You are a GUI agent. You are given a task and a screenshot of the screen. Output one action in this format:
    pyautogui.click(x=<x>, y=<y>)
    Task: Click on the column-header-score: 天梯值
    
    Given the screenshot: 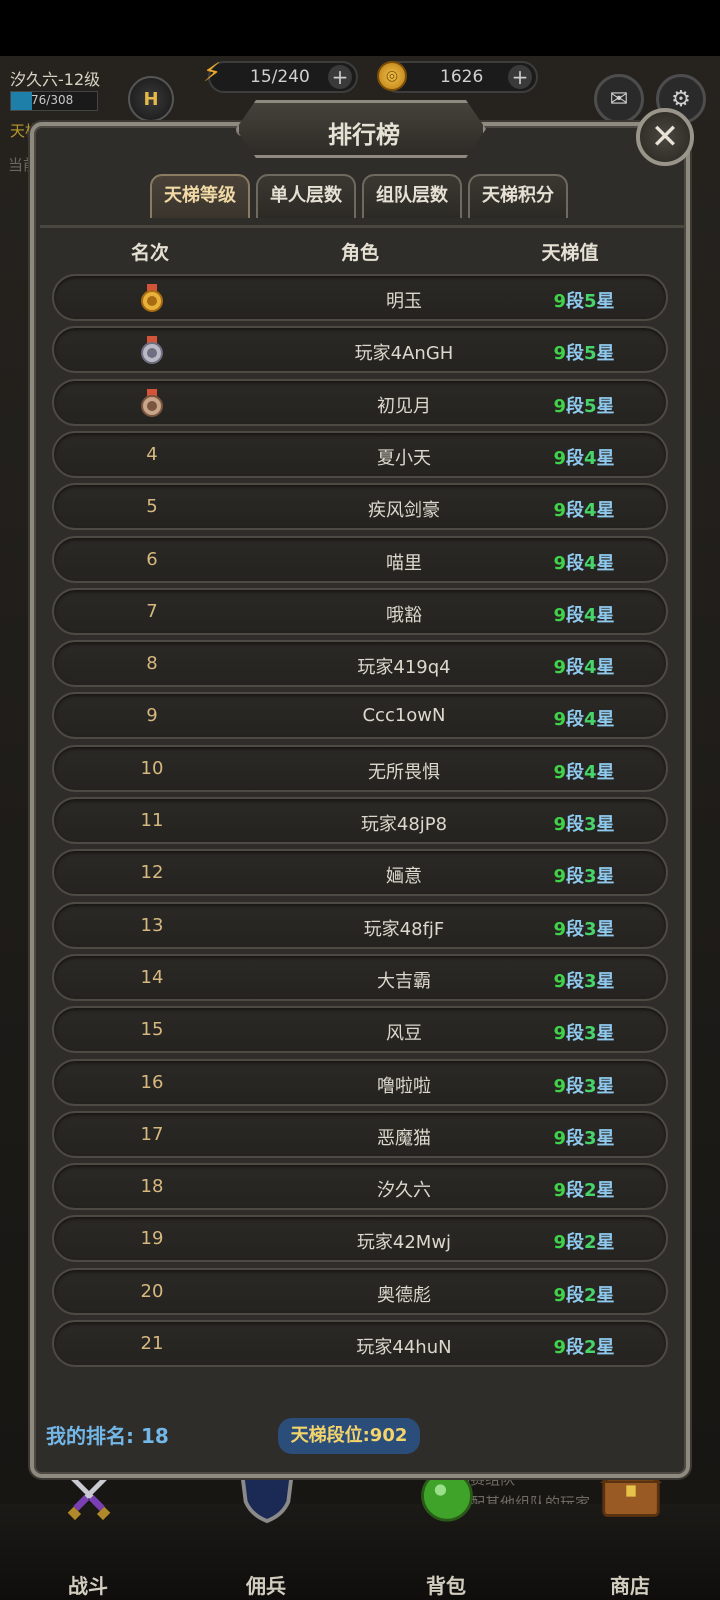 What is the action you would take?
    pyautogui.click(x=570, y=253)
    